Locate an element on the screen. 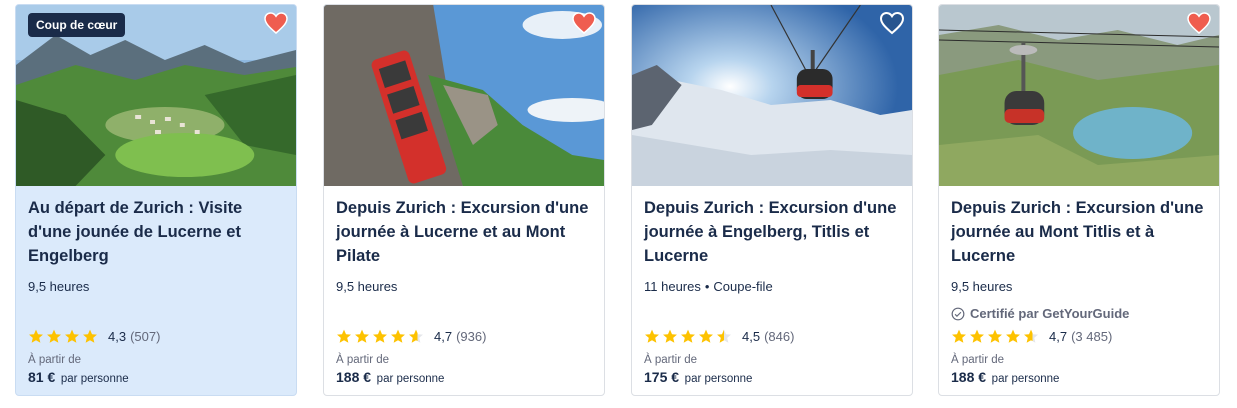  rating-row: 4,5 (846) is located at coordinates (772, 336).